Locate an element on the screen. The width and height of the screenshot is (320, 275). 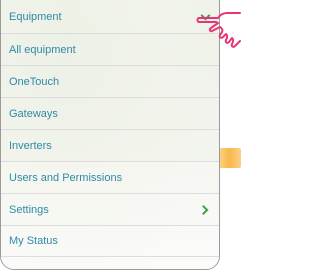
menu-item-users-and-permissions: Users and Permissions is located at coordinates (110, 177).